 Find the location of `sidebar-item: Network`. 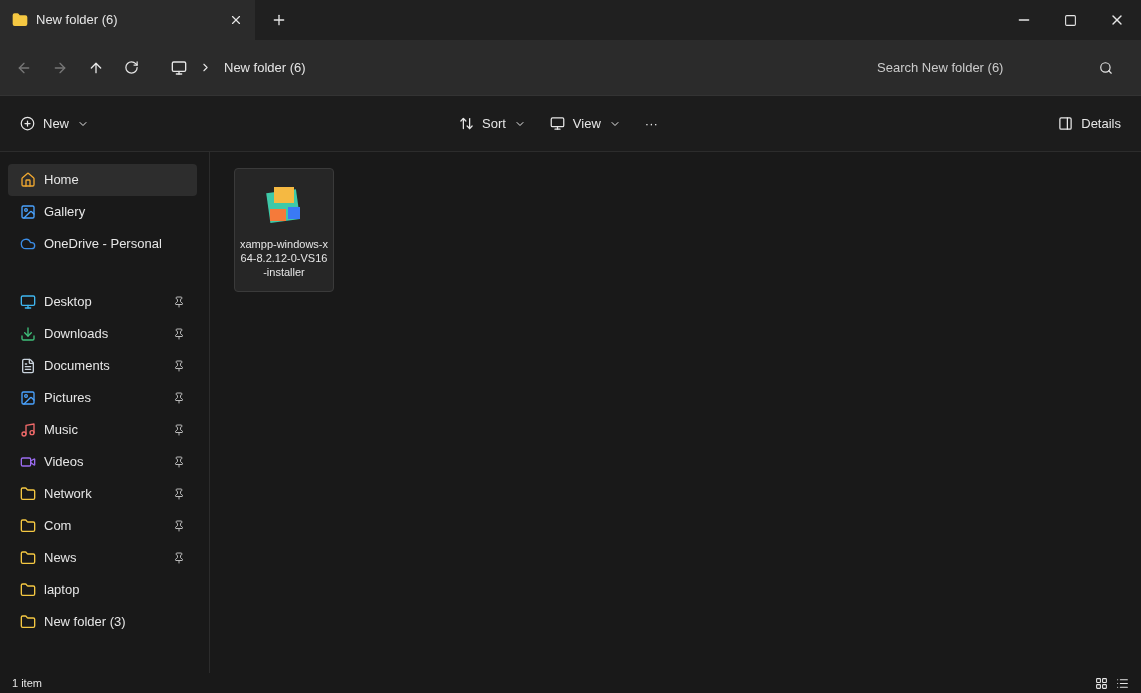

sidebar-item: Network is located at coordinates (102, 494).